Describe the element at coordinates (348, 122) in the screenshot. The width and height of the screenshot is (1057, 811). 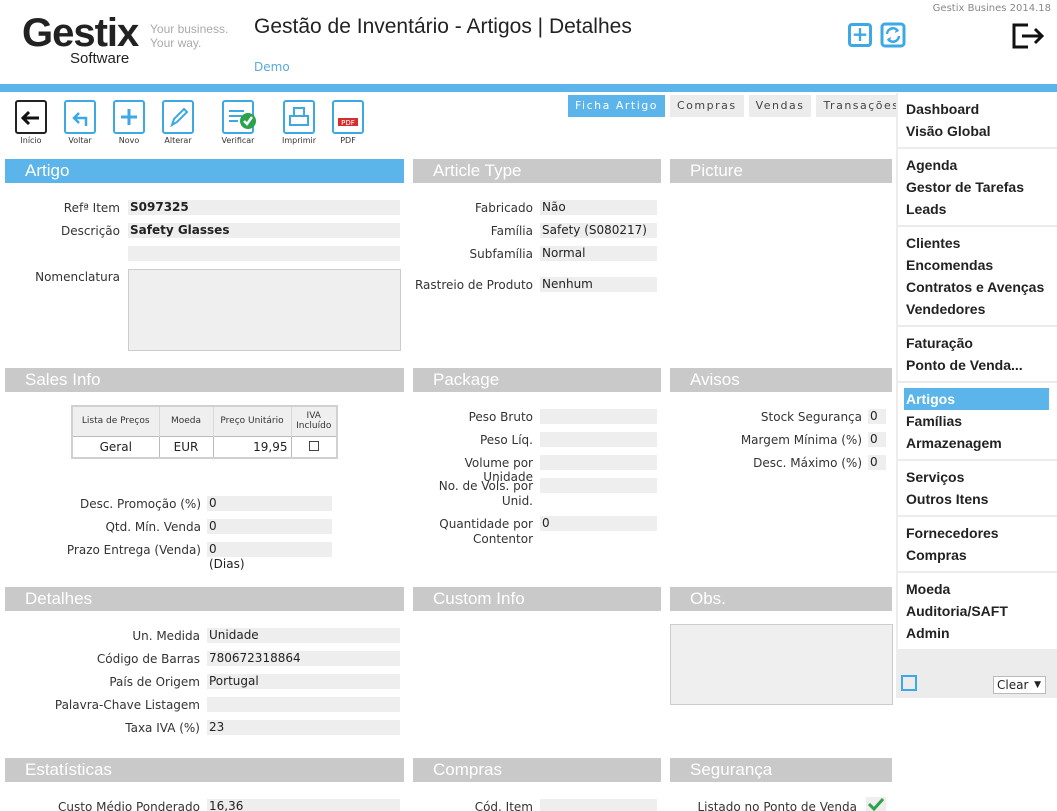
I see `pdf-button: PDF PDF` at that location.